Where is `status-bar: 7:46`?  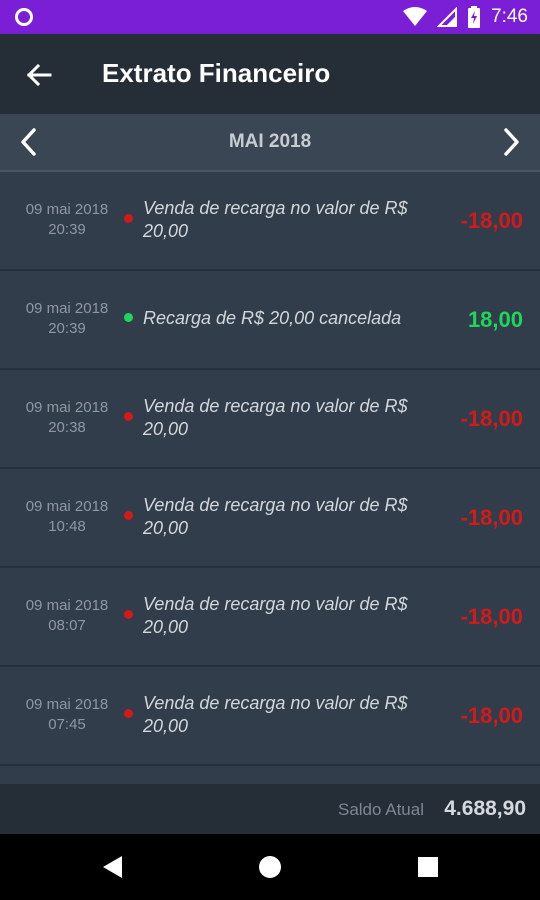
status-bar: 7:46 is located at coordinates (270, 17).